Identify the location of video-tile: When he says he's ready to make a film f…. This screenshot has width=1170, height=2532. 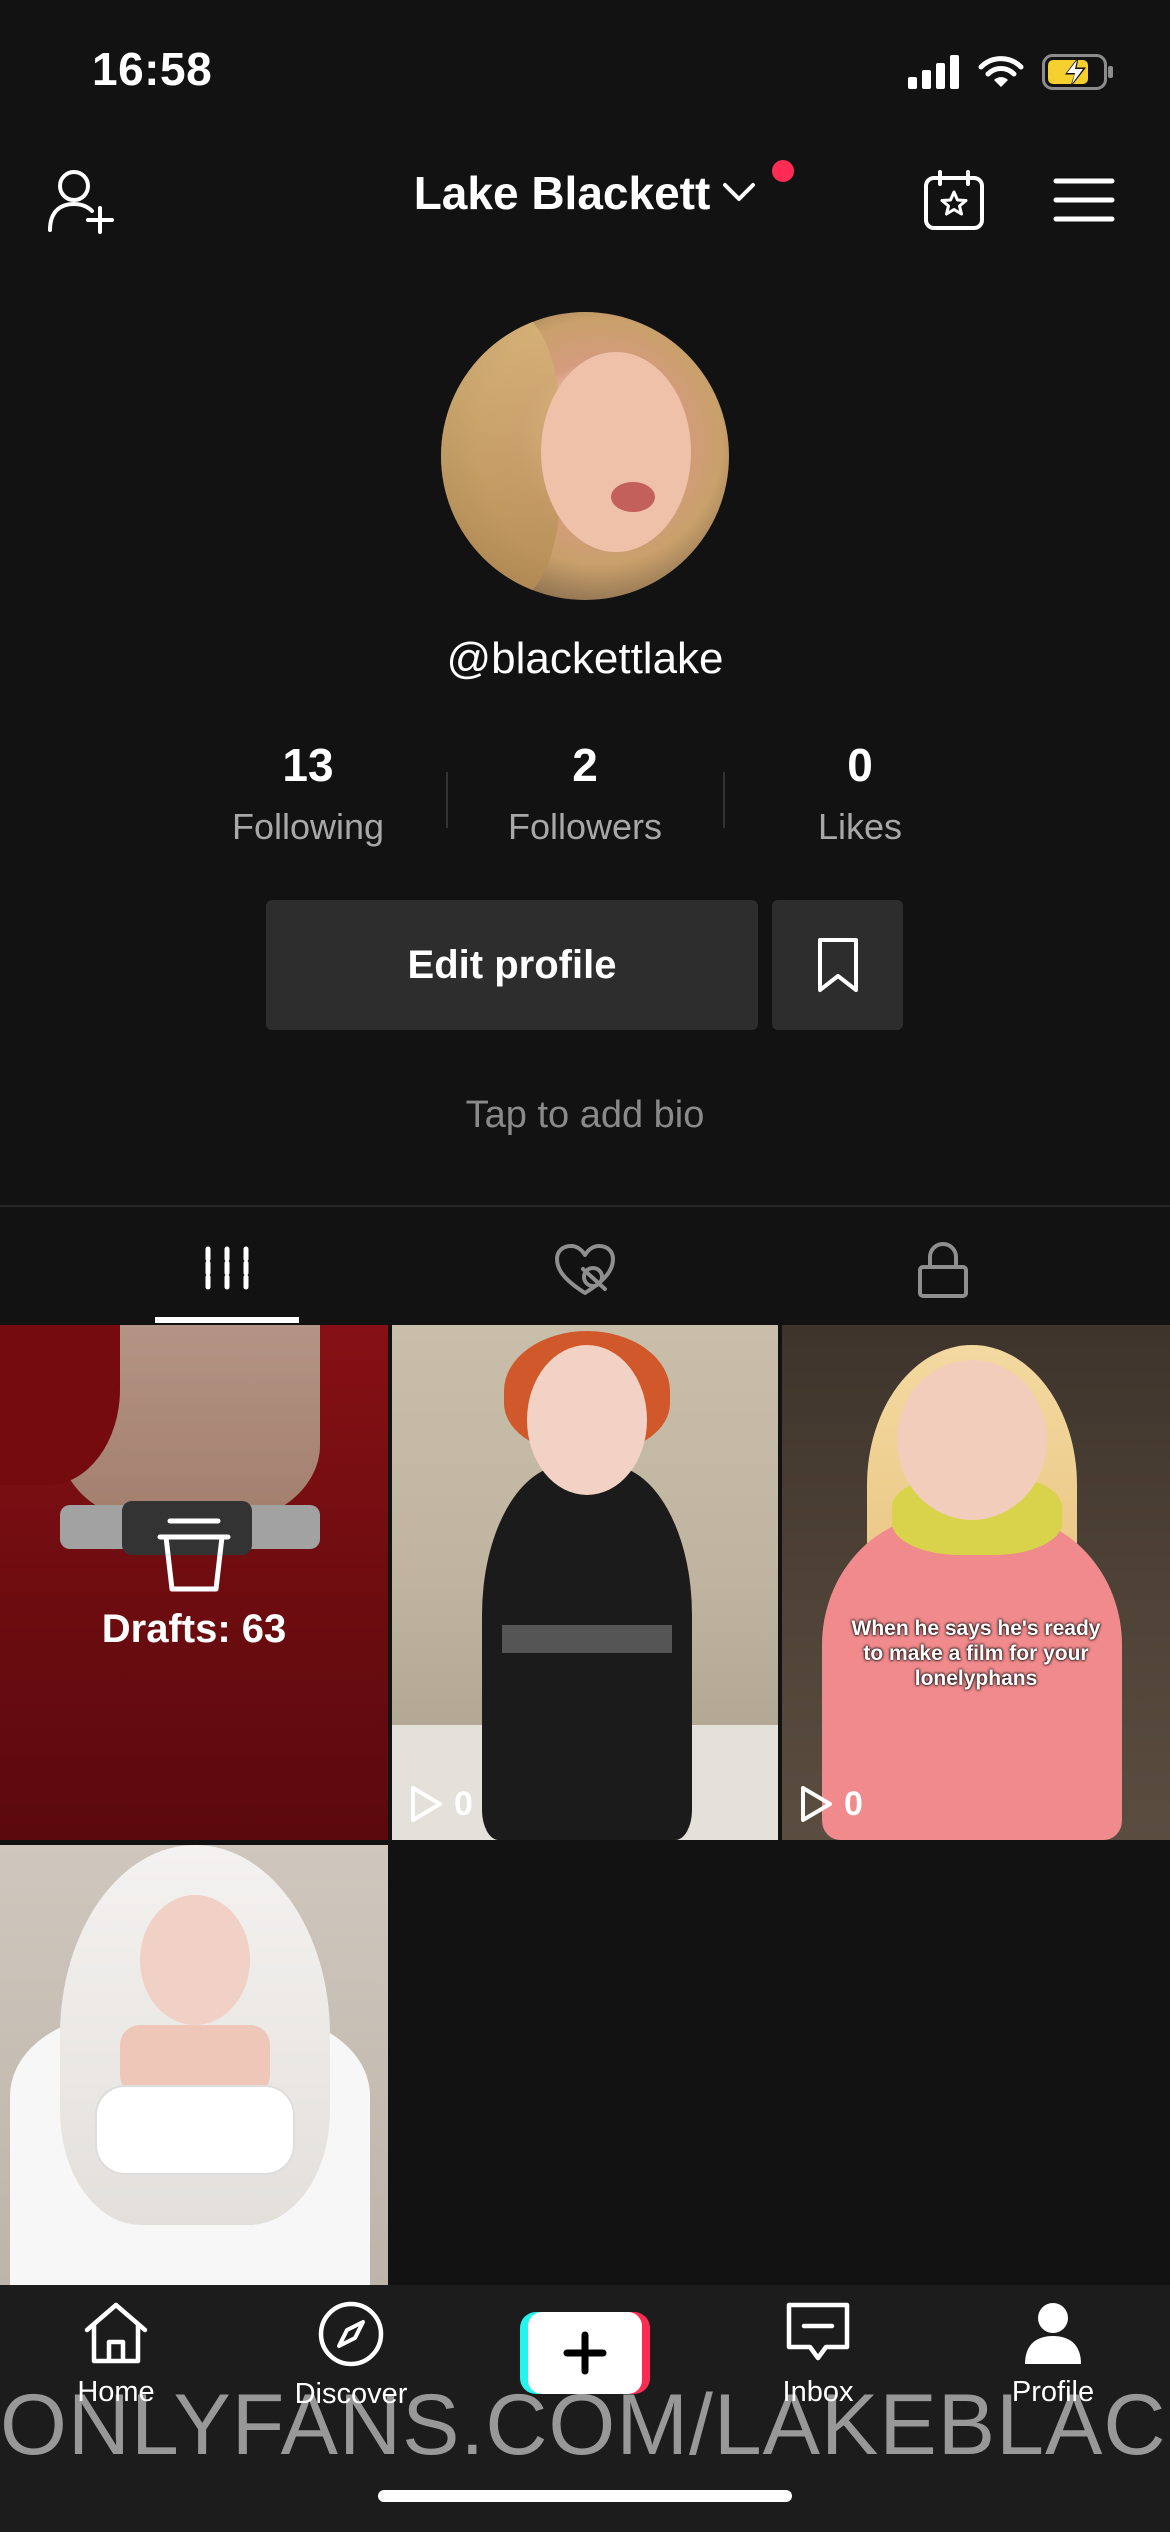
(976, 1582).